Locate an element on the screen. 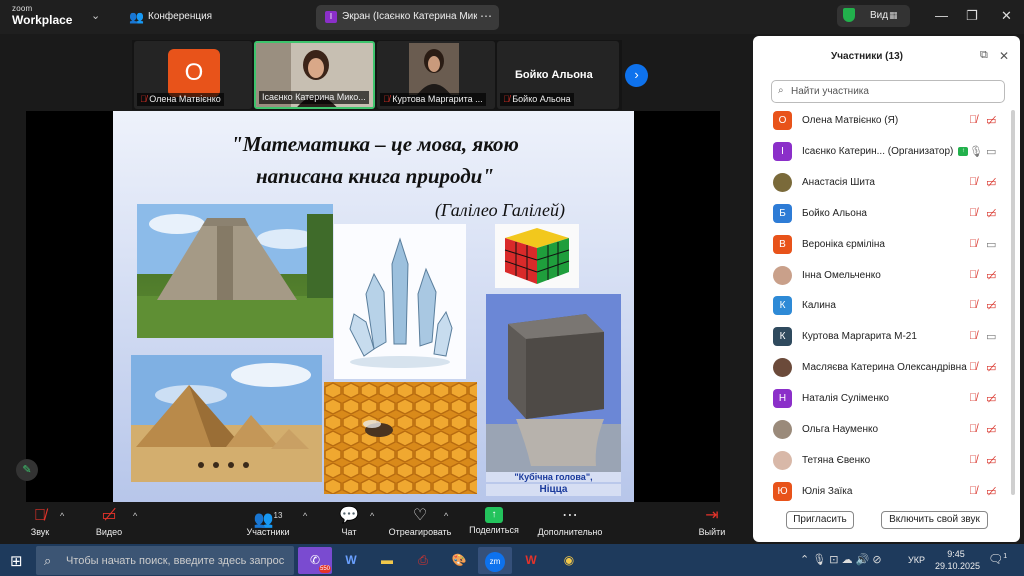 The image size is (1024, 576). restore-icon: ❐ is located at coordinates (972, 16).